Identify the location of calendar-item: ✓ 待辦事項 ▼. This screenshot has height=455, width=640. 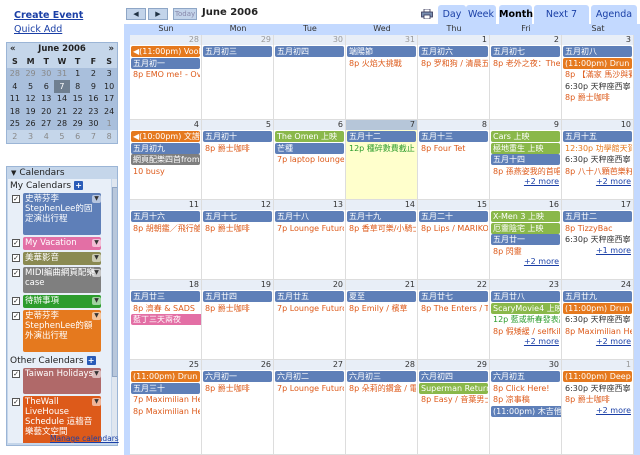
(59, 302).